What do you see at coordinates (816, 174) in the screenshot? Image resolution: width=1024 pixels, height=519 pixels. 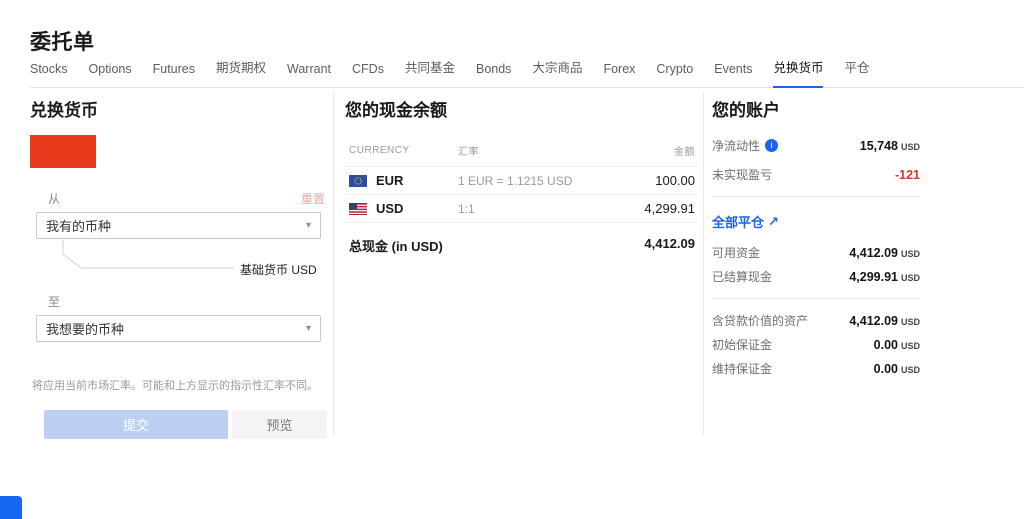 I see `unrealized-pnl-row: 未实现盈亏 -121` at bounding box center [816, 174].